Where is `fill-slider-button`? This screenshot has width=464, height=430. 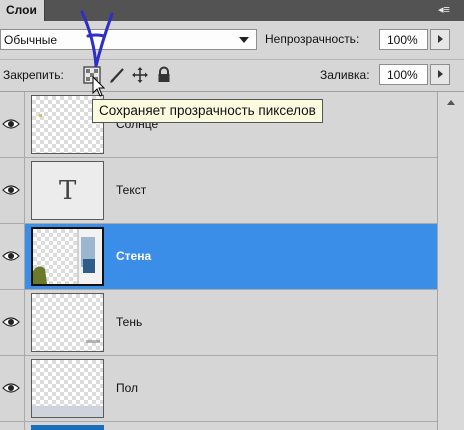
fill-slider-button is located at coordinates (440, 74).